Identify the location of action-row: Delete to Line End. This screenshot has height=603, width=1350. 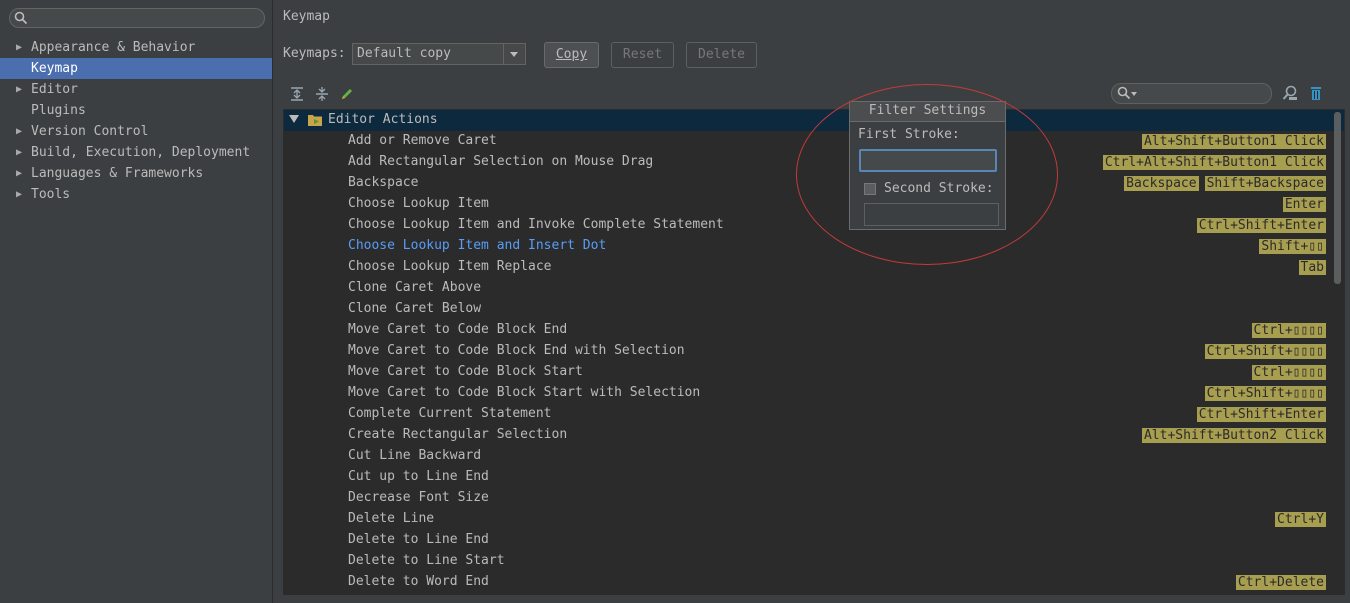
(814, 540).